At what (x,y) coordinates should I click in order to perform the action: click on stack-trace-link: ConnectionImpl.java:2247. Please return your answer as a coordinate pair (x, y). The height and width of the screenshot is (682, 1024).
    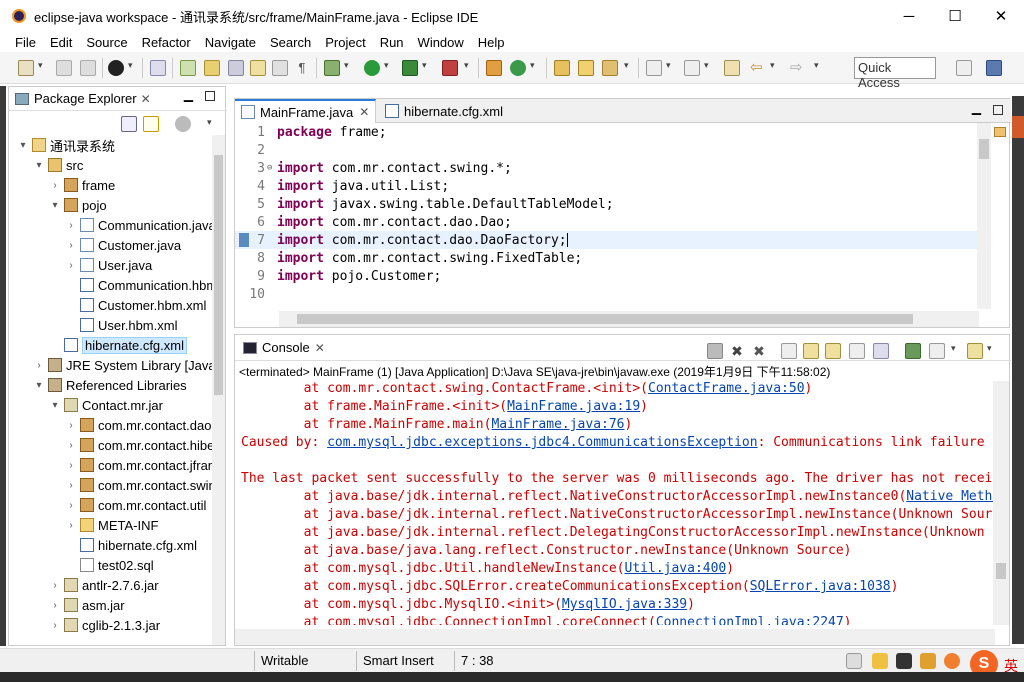
    Looking at the image, I should click on (750, 620).